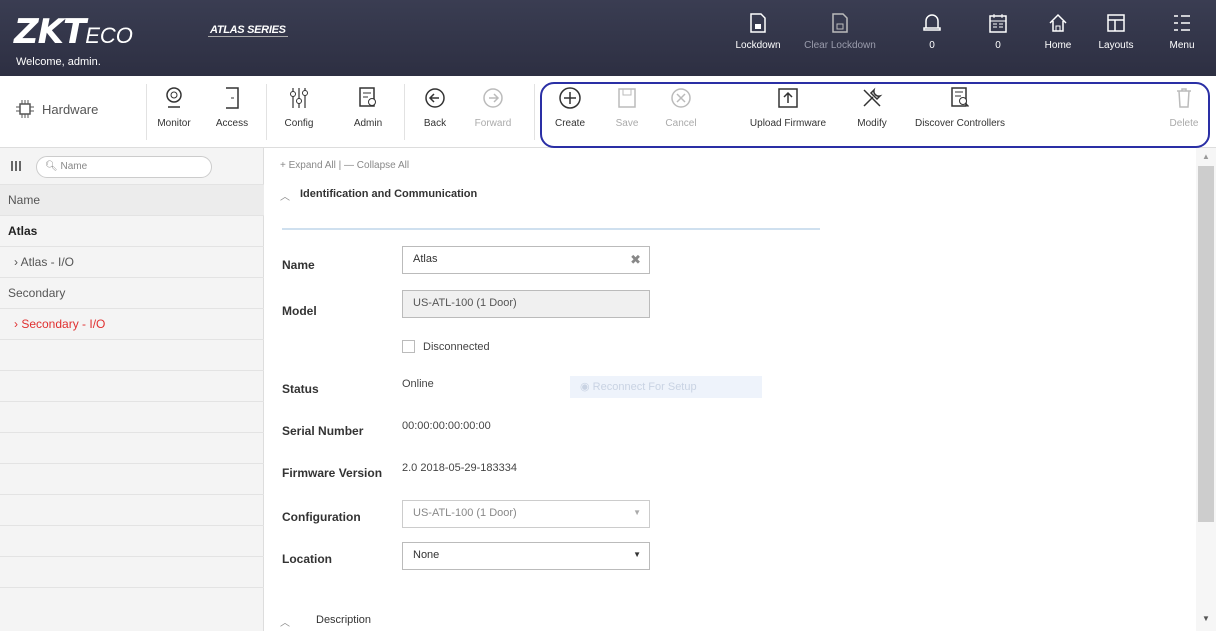 This screenshot has height=631, width=1216. Describe the element at coordinates (998, 23) in the screenshot. I see `calendar-icon` at that location.